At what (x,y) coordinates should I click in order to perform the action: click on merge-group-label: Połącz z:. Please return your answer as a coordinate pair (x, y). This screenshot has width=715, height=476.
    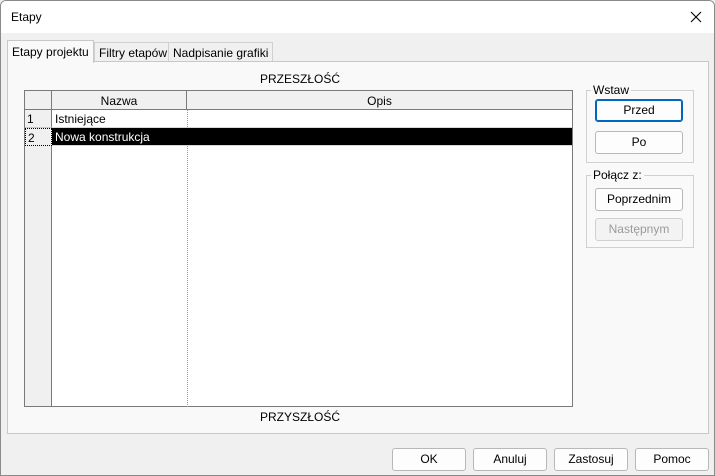
    Looking at the image, I should click on (617, 175).